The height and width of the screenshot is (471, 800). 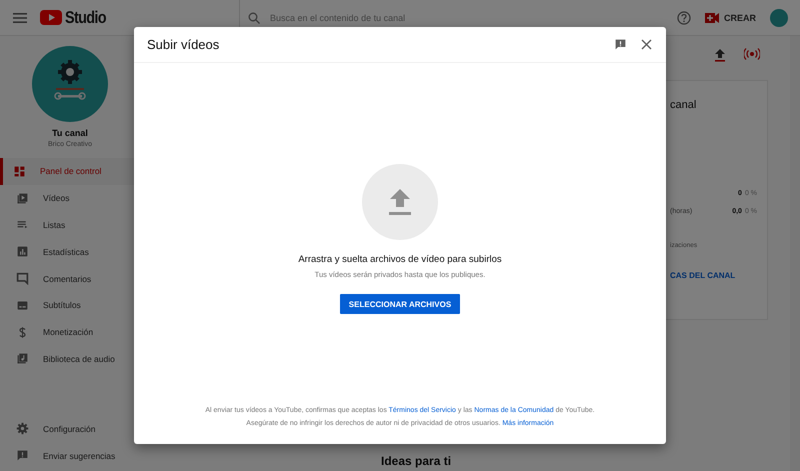 I want to click on select-files-button: SELECCIONAR ARCHIVOS, so click(x=400, y=304).